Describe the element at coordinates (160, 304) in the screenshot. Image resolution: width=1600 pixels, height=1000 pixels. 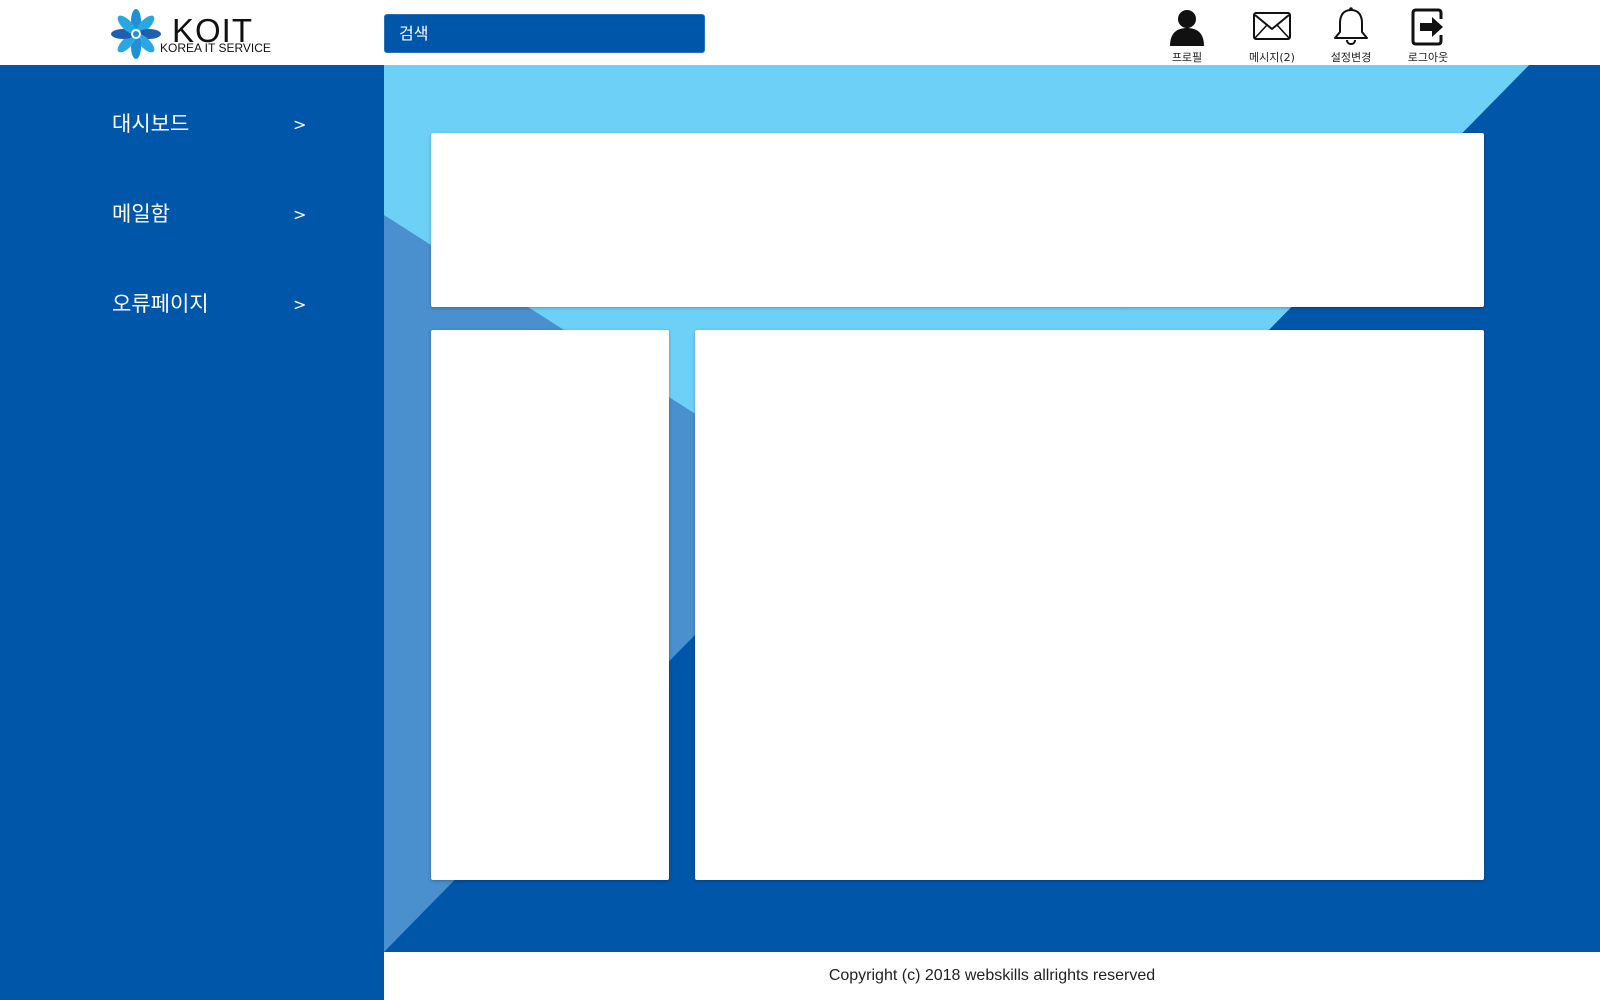
I see `sidebar-item-label: 오류페이지` at that location.